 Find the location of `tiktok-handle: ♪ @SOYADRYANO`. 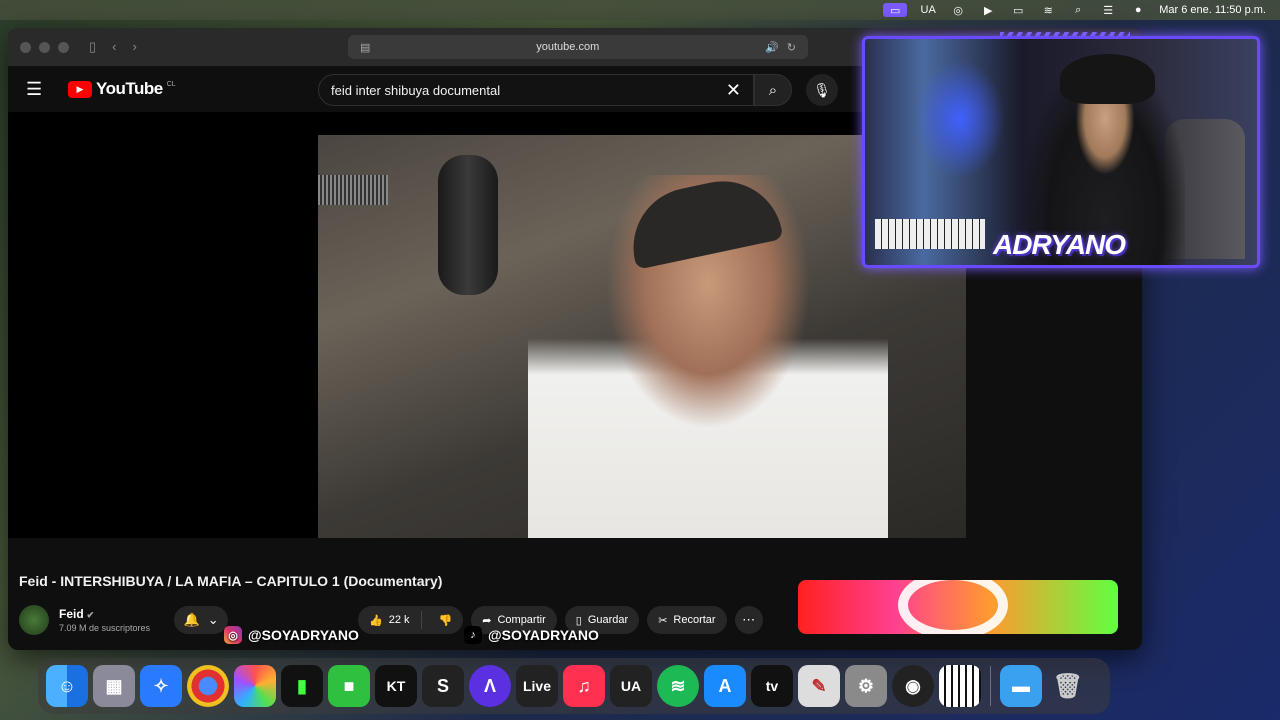

tiktok-handle: ♪ @SOYADRYANO is located at coordinates (531, 635).